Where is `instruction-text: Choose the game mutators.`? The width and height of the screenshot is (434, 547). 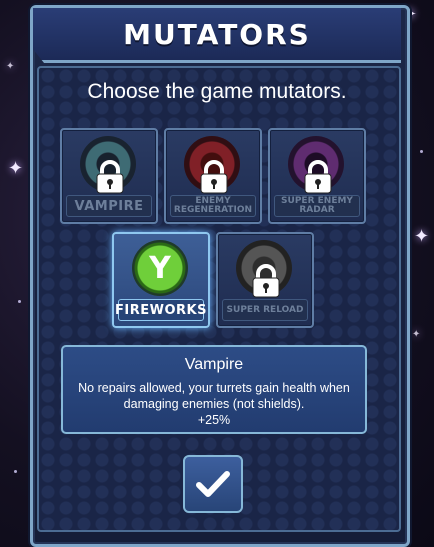 instruction-text: Choose the game mutators. is located at coordinates (217, 91).